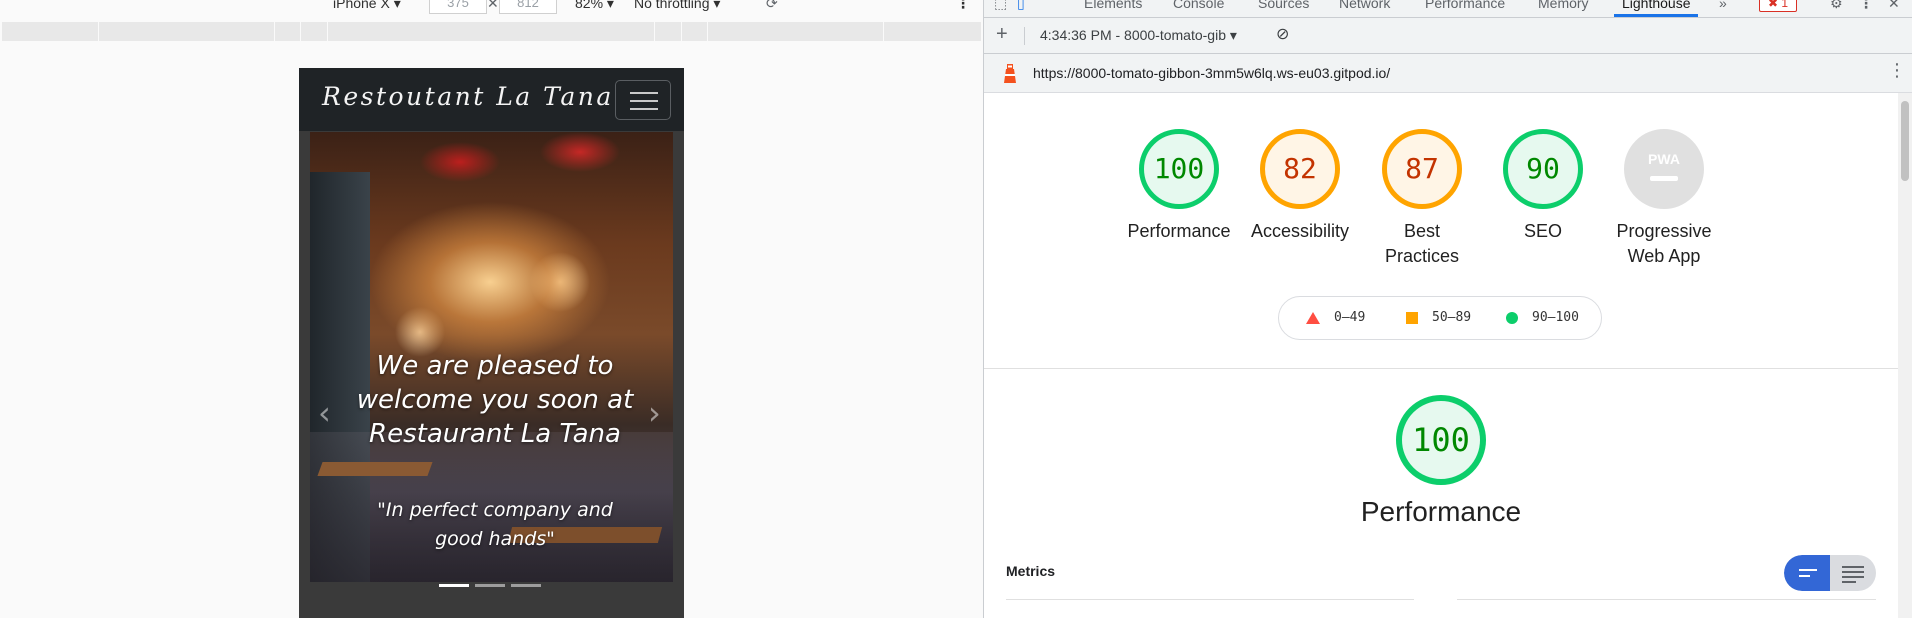  I want to click on category-score-gauge: 100, so click(1441, 440).